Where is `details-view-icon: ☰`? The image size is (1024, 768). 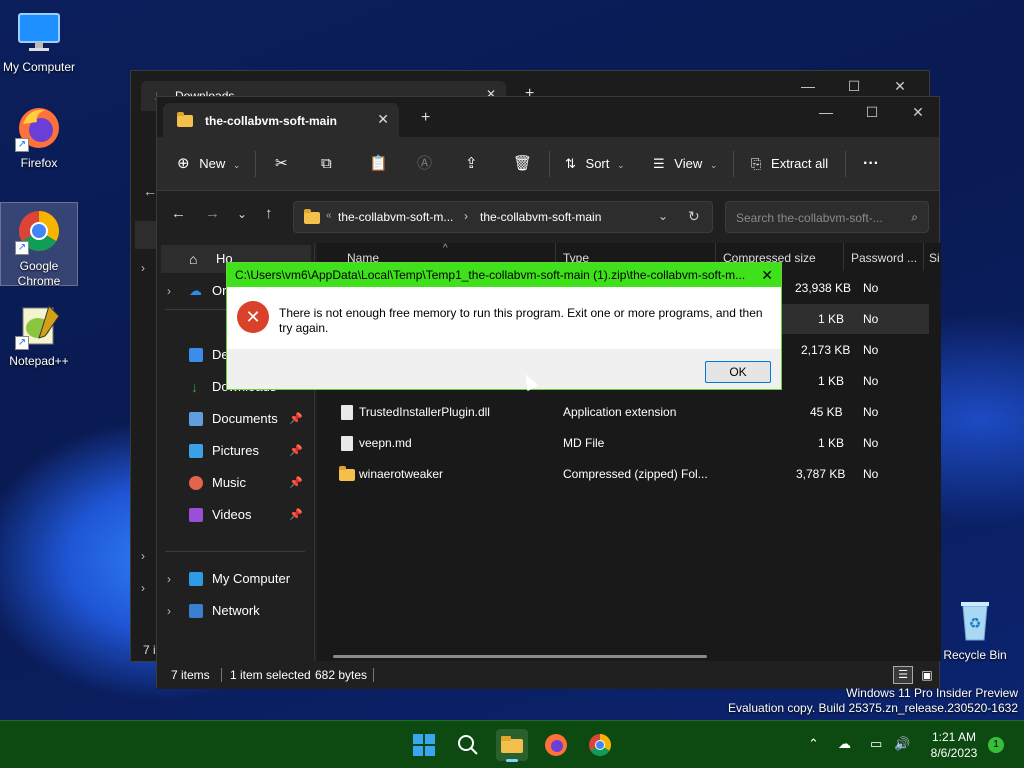
details-view-icon: ☰ is located at coordinates (903, 675).